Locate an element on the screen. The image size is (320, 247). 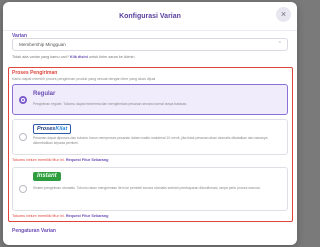
proses-kilat-logo: Proses Kilat is located at coordinates (52, 129).